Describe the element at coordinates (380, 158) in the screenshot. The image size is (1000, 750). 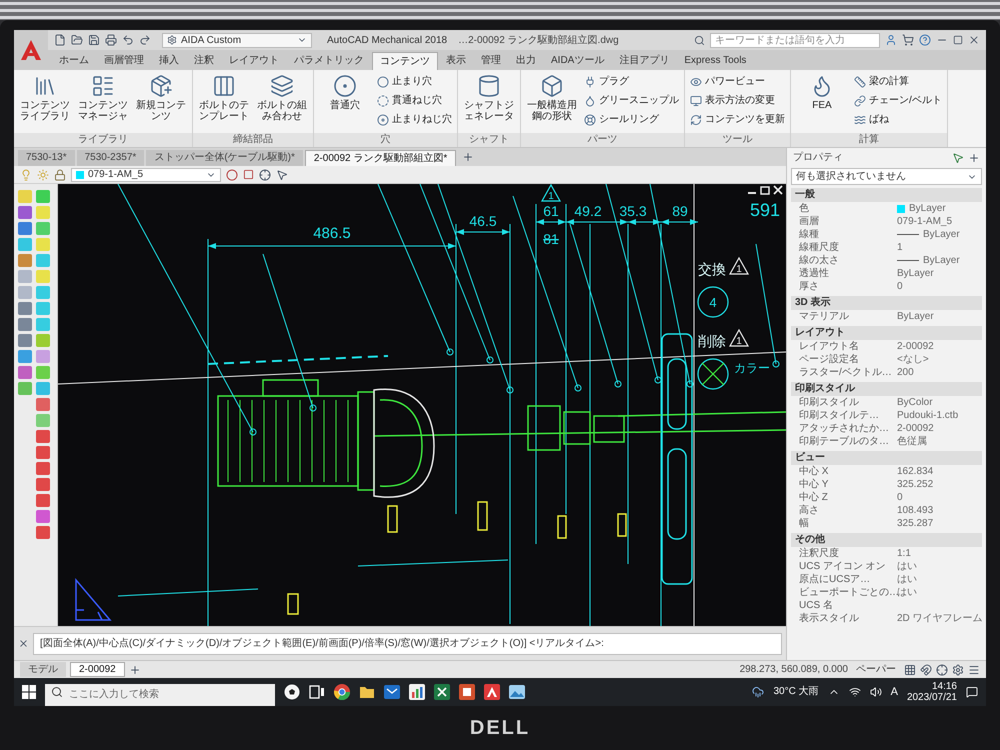
I see `document-tab: 2-00092 ランク駆動部組立図*` at that location.